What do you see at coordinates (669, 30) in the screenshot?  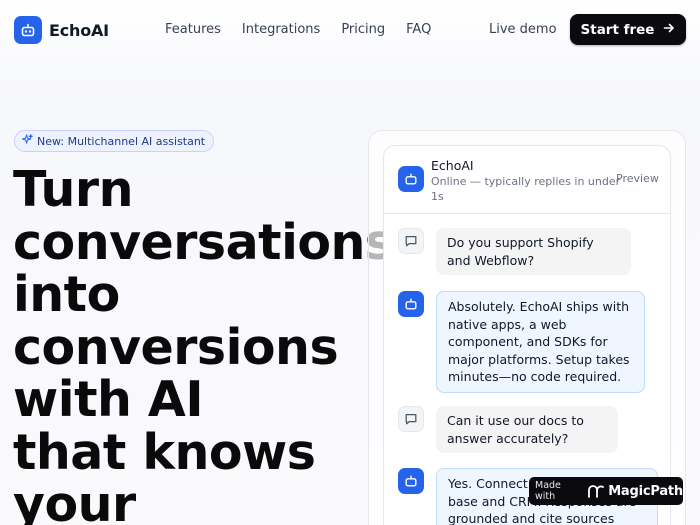 I see `arrow-right-icon` at bounding box center [669, 30].